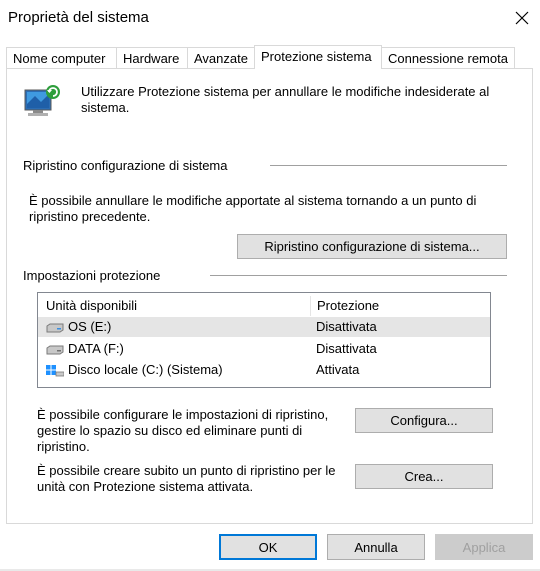  What do you see at coordinates (264, 327) in the screenshot?
I see `table-row: OS (E:) Disattivata` at bounding box center [264, 327].